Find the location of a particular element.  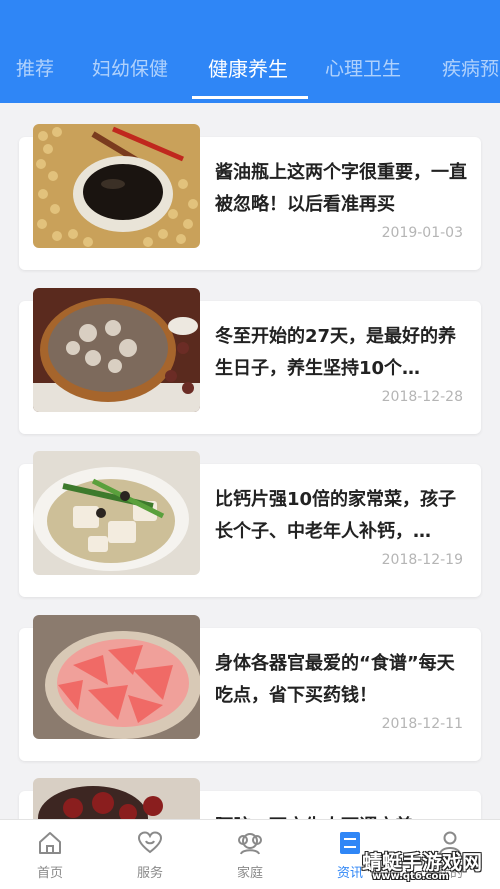

heart-icon is located at coordinates (150, 842).